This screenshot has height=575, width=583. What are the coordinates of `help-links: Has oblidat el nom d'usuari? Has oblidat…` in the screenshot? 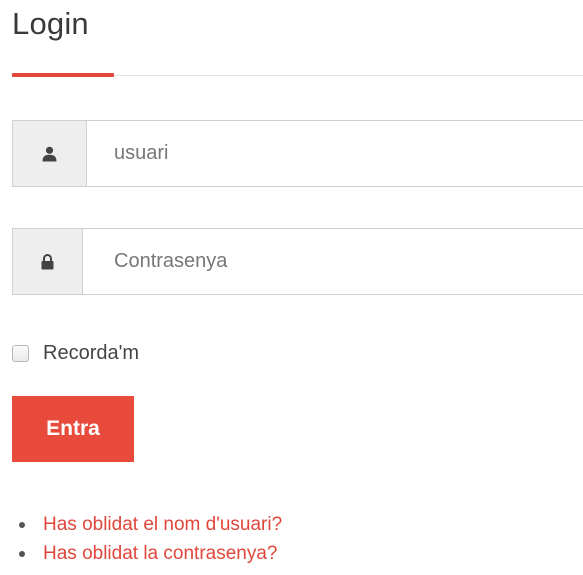 It's located at (147, 539).